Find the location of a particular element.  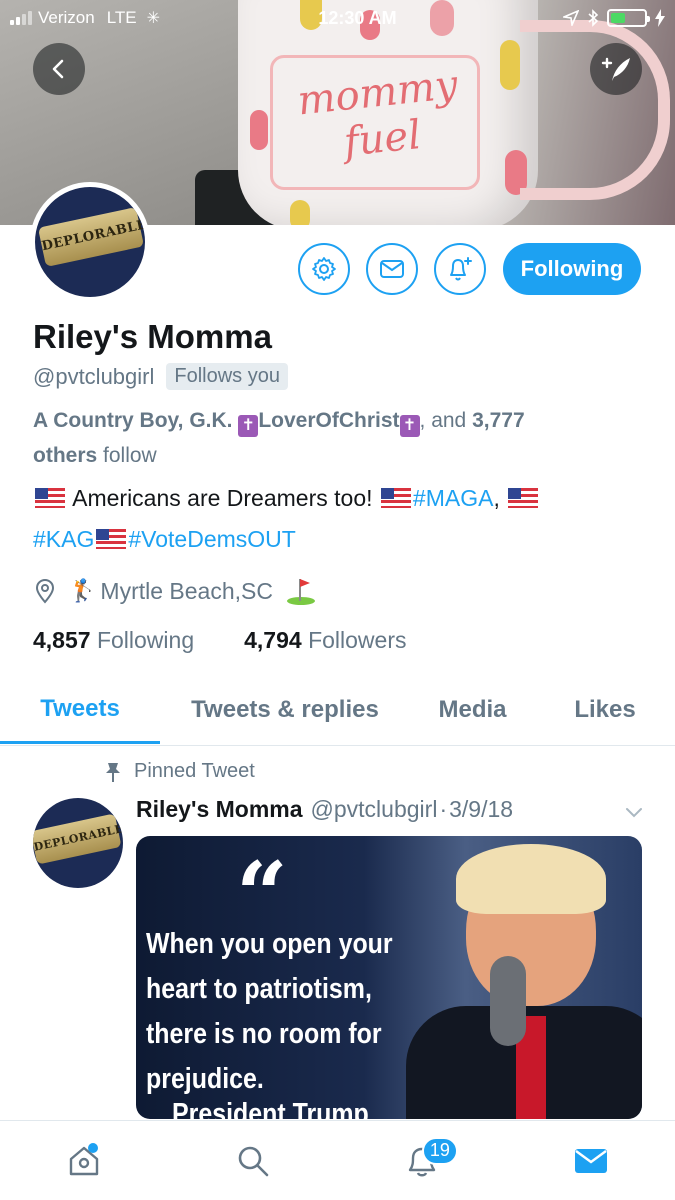

follow-counts: 4,857 Following 4,794 Followers is located at coordinates (219, 640).